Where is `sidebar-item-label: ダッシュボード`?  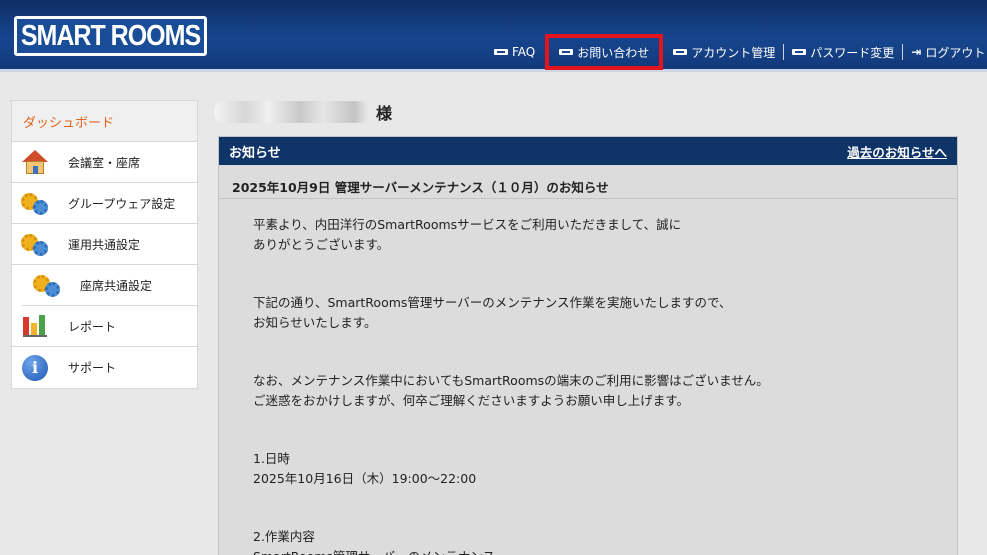
sidebar-item-label: ダッシュボード is located at coordinates (69, 123).